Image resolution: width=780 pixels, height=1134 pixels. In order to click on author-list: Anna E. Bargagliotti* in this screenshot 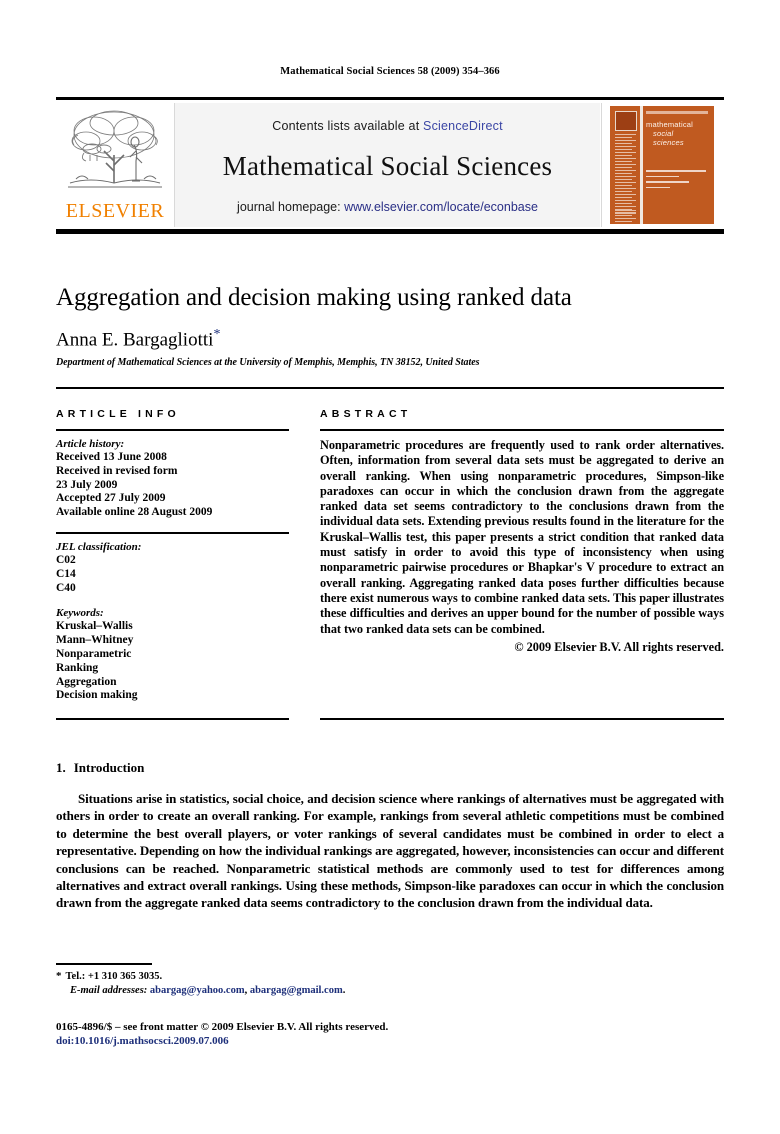, I will do `click(390, 339)`.